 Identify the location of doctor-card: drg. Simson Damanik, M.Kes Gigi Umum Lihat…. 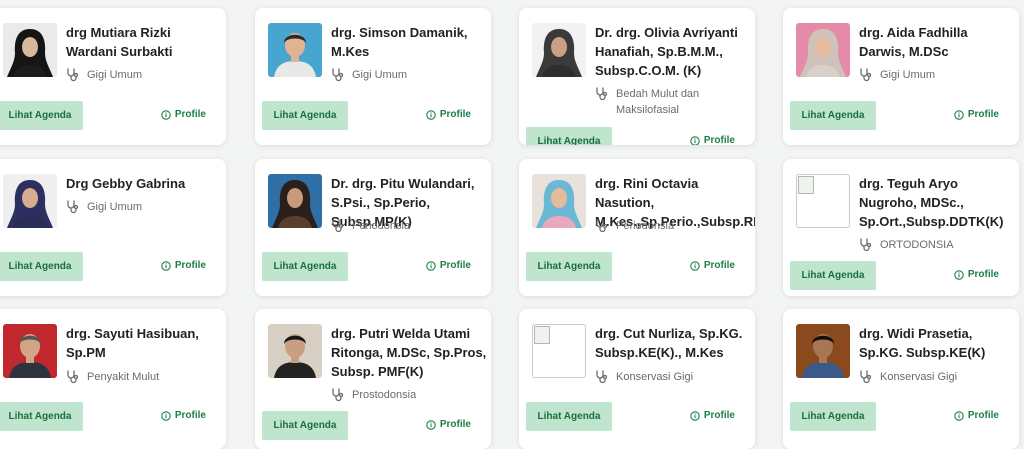
(373, 76).